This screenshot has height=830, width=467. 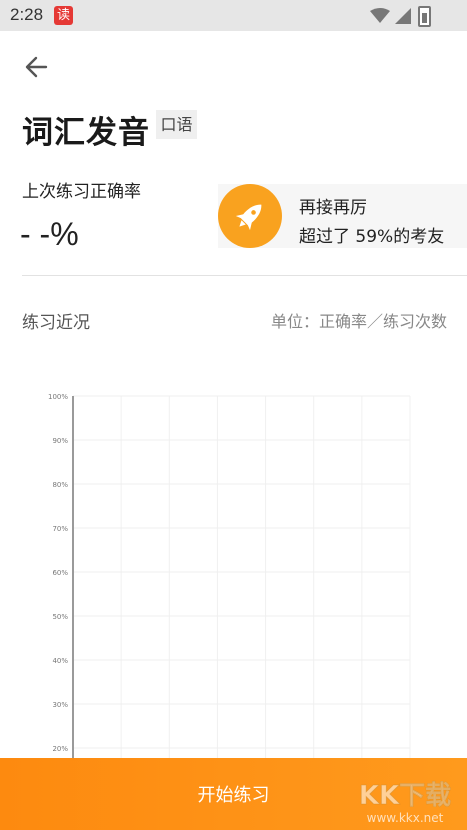 I want to click on y-tick-label: 100%, so click(x=58, y=397).